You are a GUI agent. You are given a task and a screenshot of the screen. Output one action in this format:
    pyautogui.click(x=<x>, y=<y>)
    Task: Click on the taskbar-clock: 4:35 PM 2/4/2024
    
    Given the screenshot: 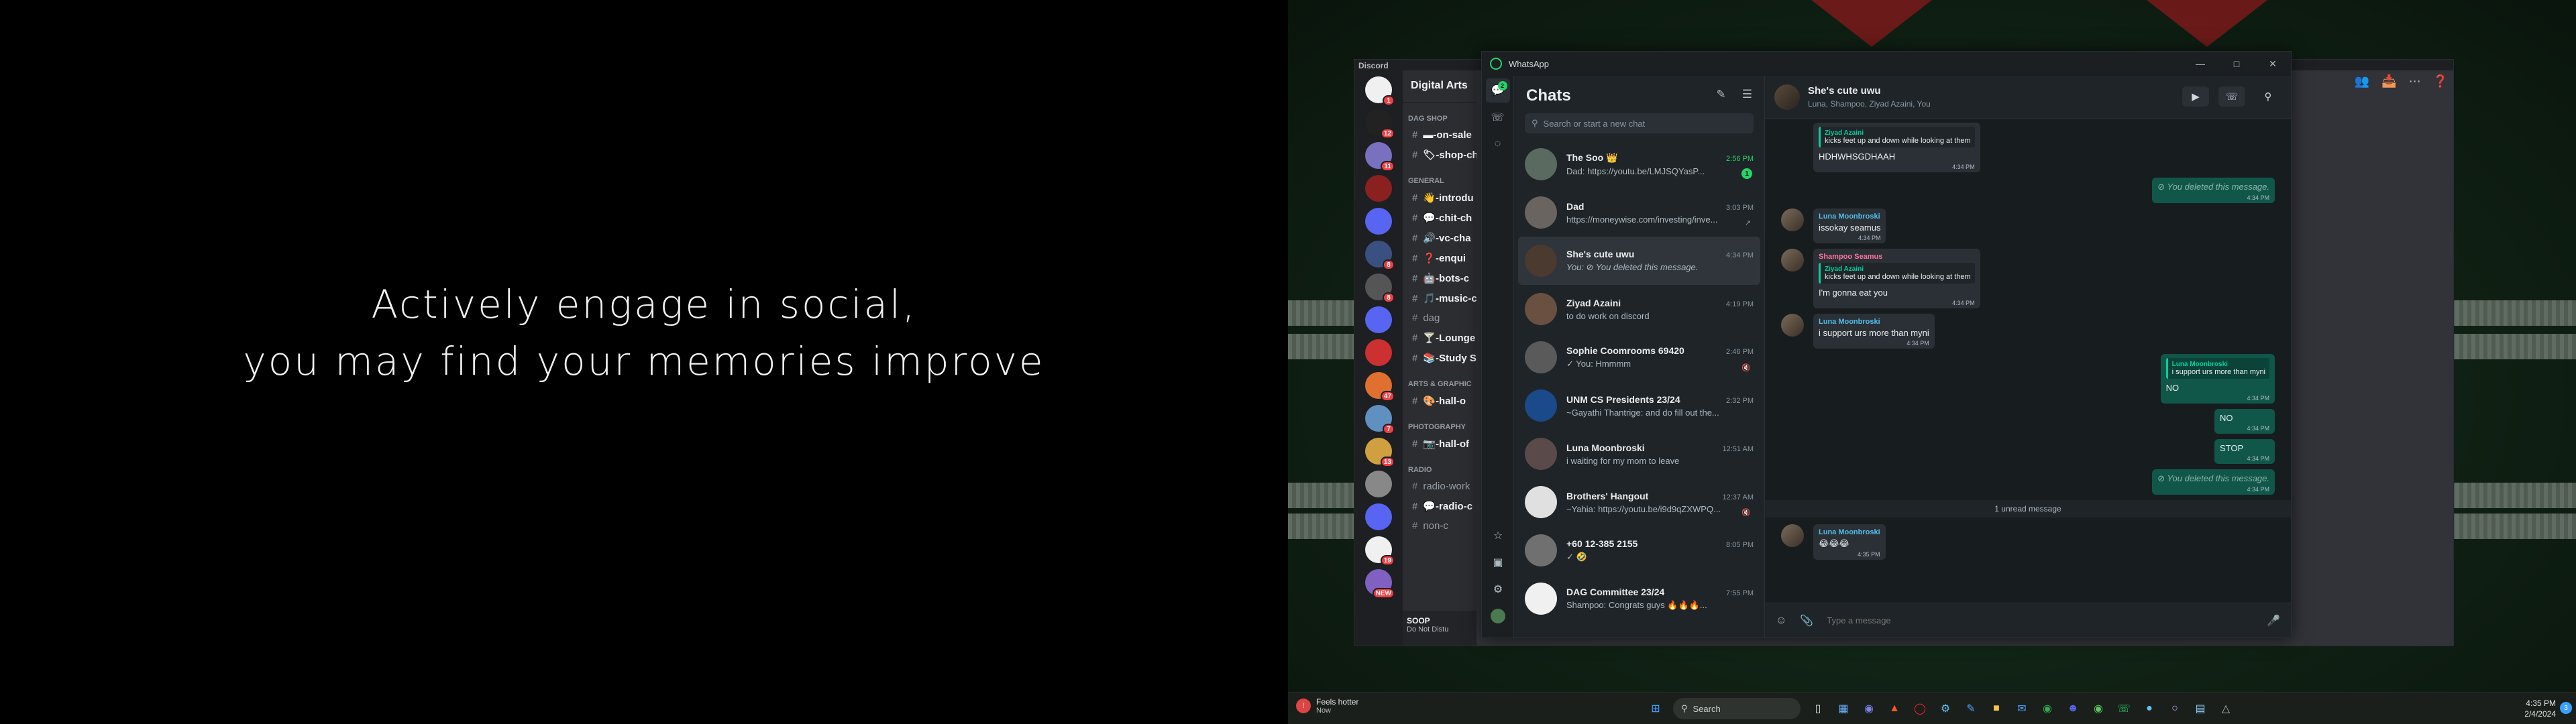 What is the action you would take?
    pyautogui.click(x=2540, y=708)
    